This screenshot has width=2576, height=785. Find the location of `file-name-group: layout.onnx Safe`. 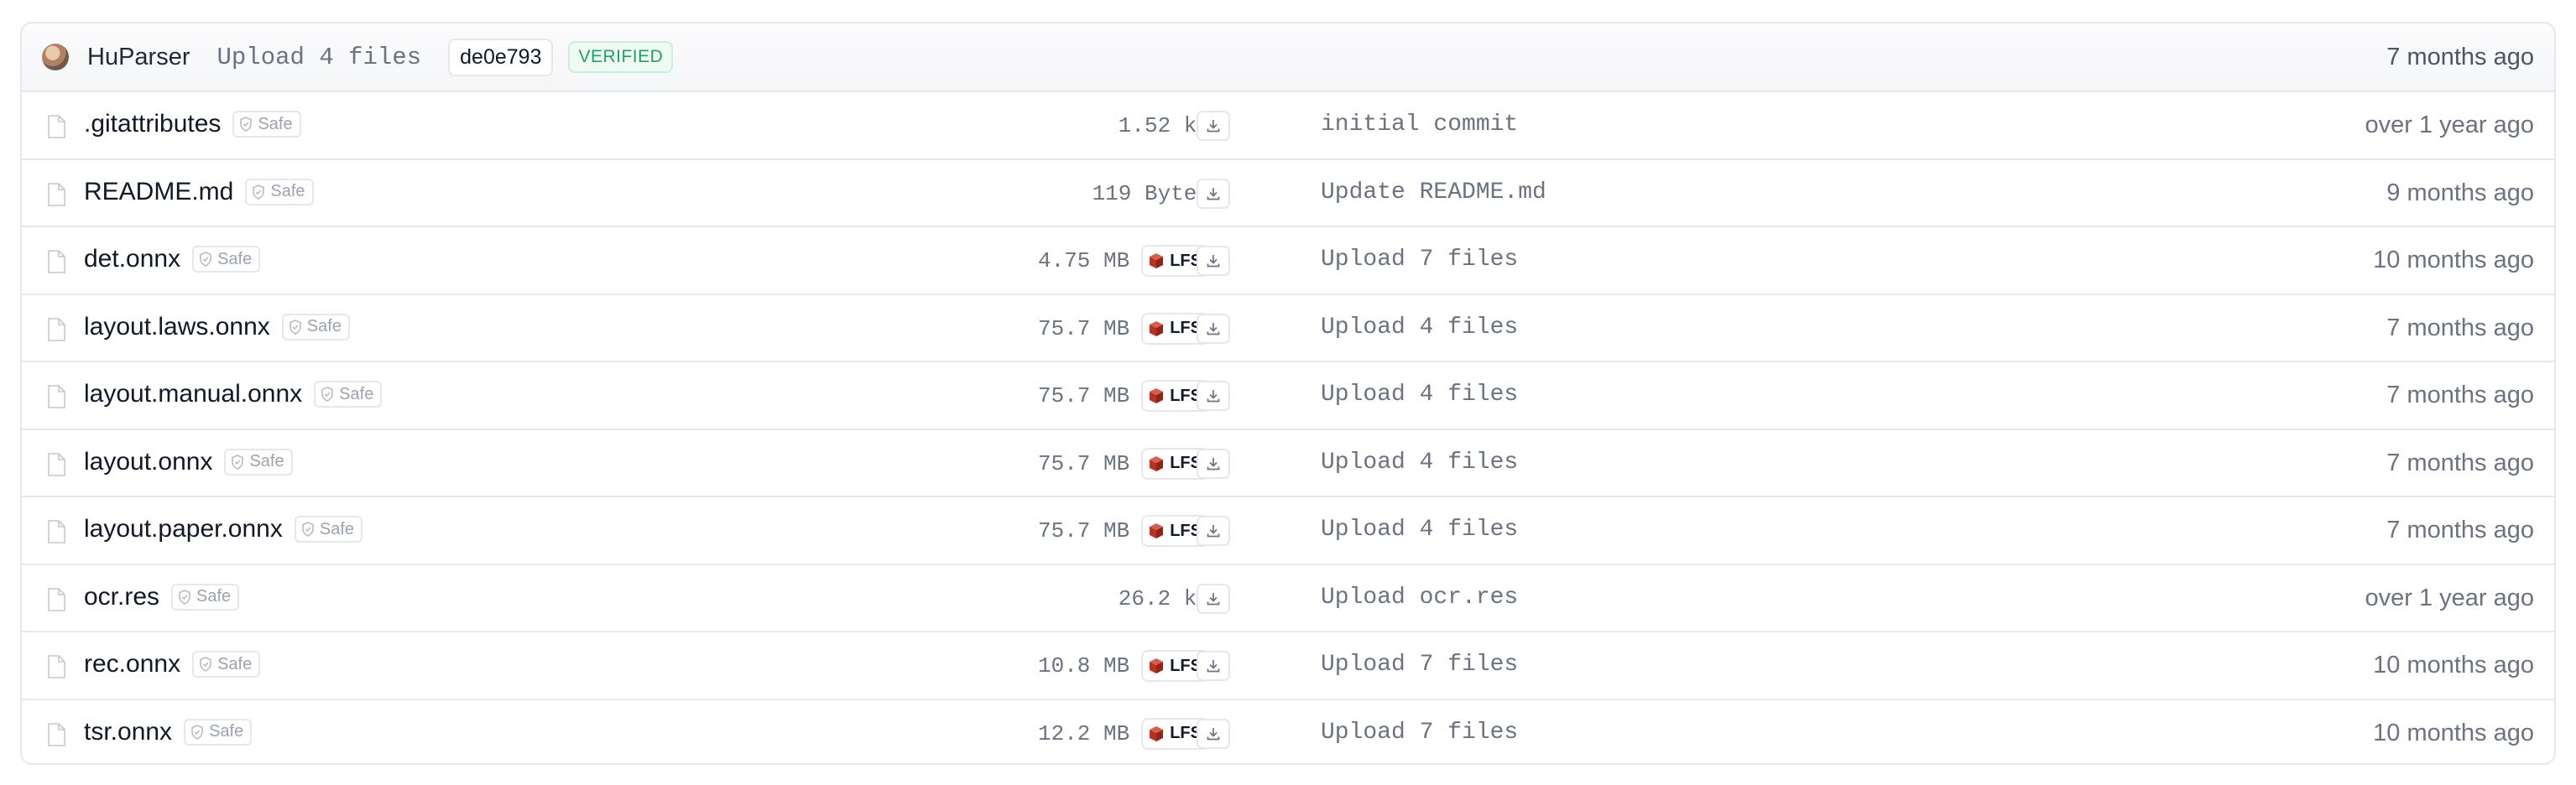

file-name-group: layout.onnx Safe is located at coordinates (188, 462).